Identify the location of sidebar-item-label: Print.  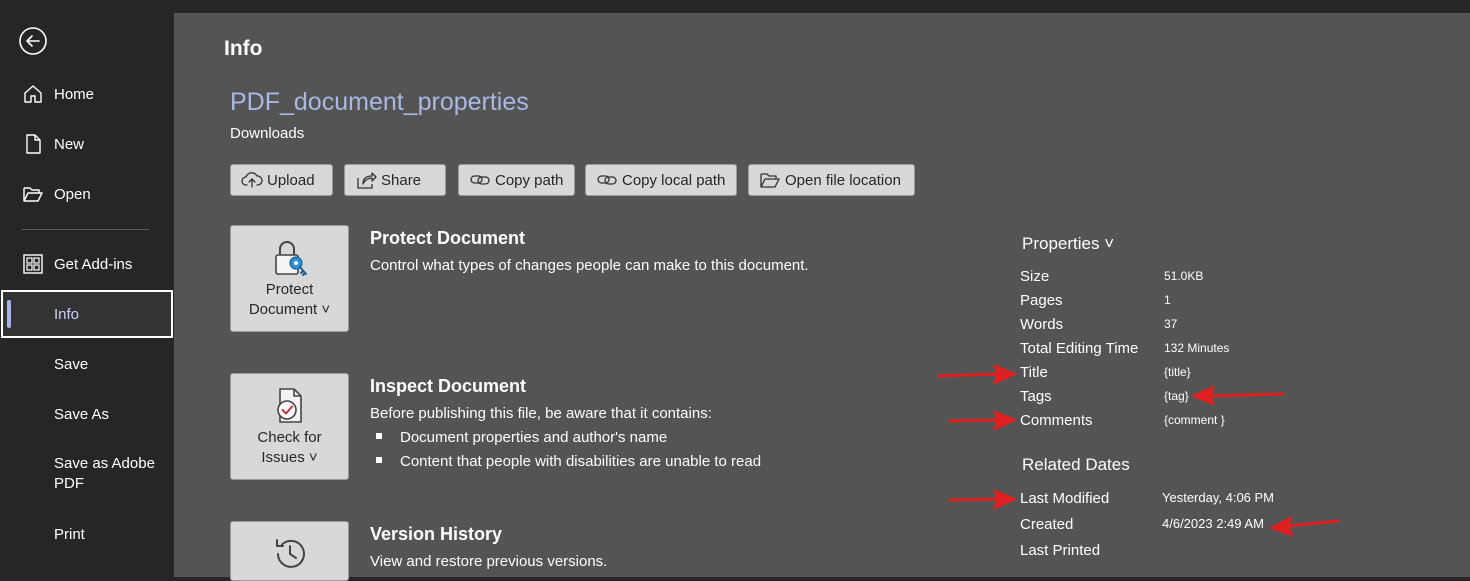
(69, 534).